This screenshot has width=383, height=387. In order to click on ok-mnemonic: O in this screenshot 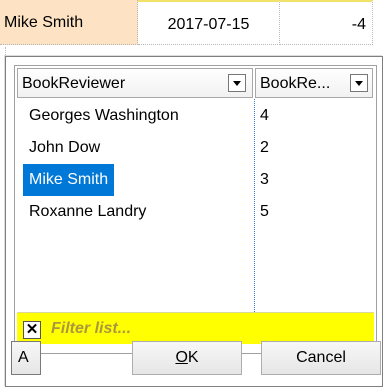, I will do `click(181, 357)`.